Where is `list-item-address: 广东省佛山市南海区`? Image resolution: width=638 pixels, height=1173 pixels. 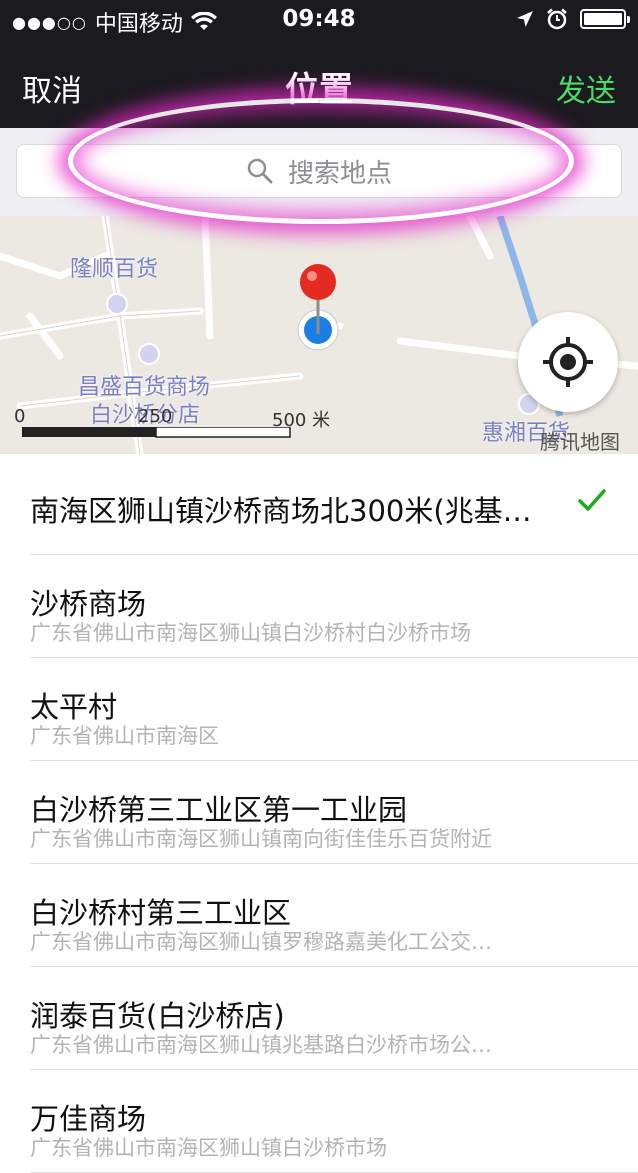 list-item-address: 广东省佛山市南海区 is located at coordinates (124, 736).